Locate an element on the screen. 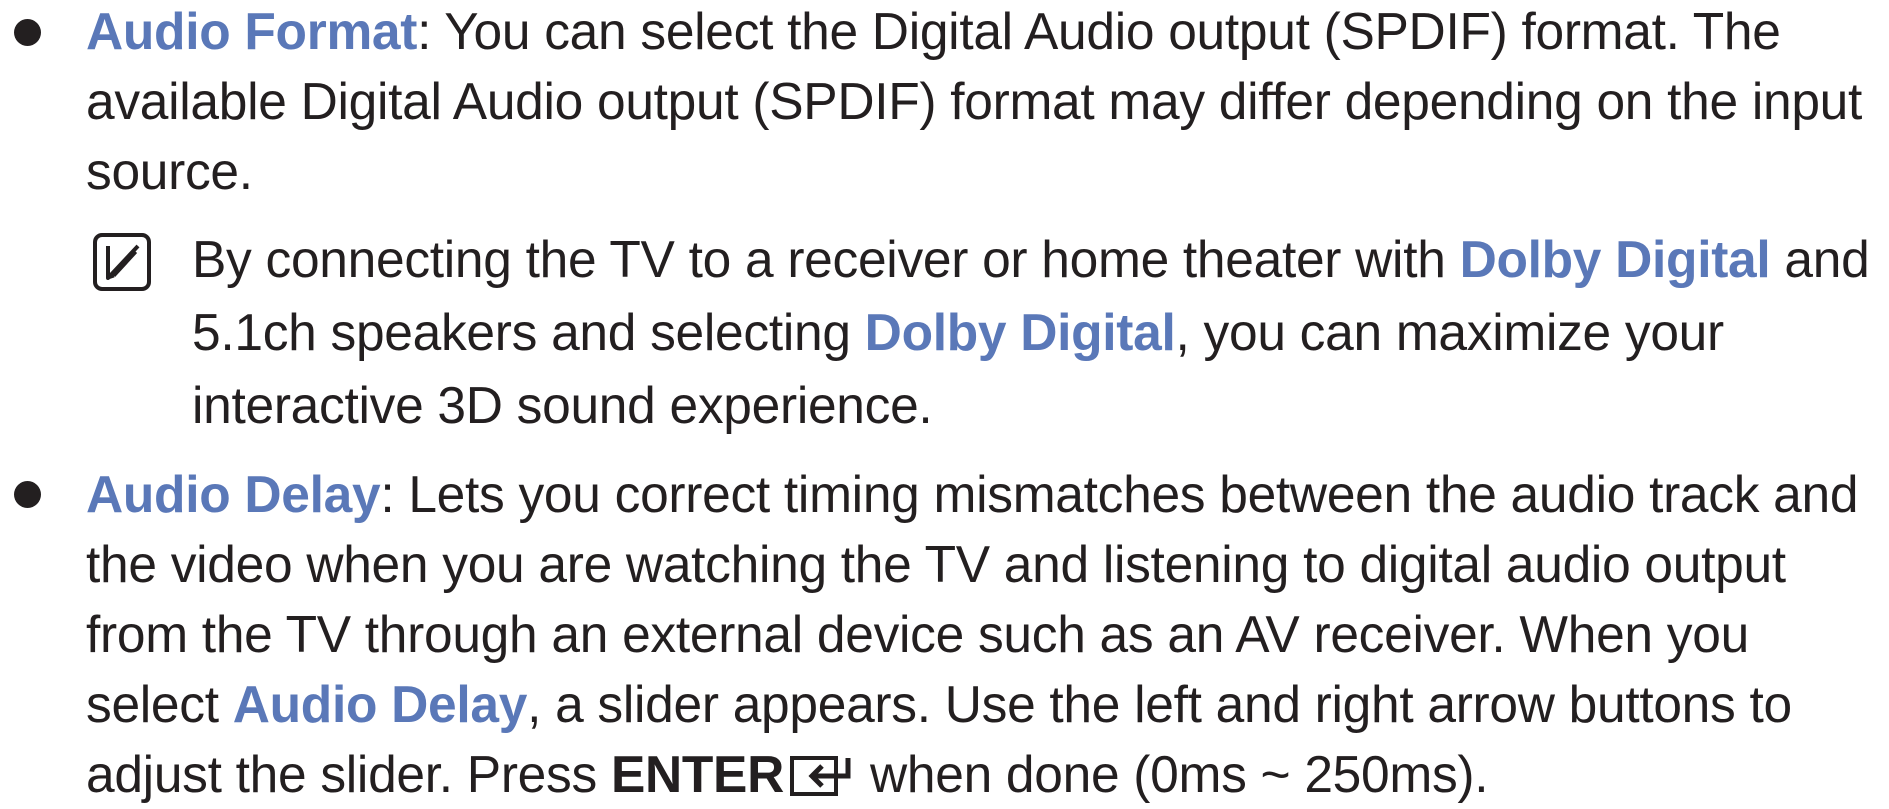 Image resolution: width=1889 pixels, height=809 pixels. audio-delay-description-3: when done (0ms ~ 250ms). is located at coordinates (1172, 774).